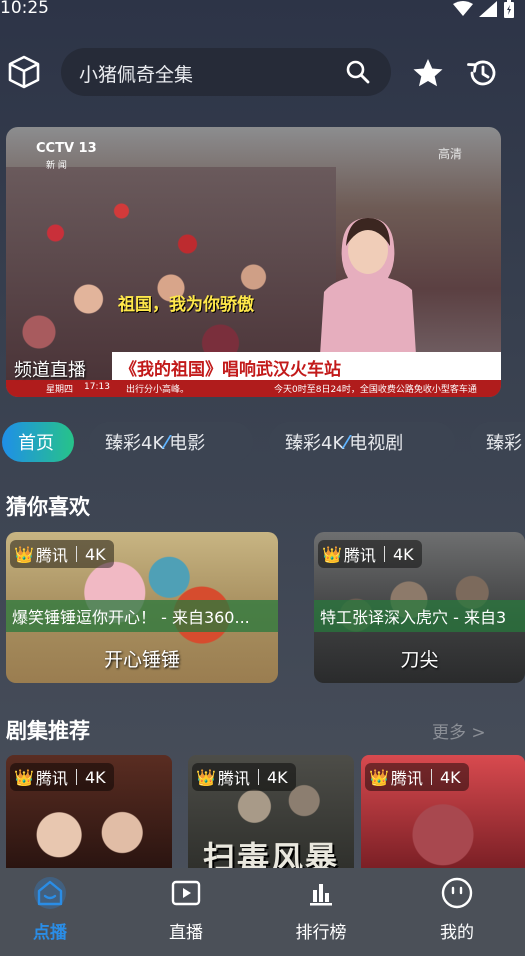 This screenshot has width=525, height=956. I want to click on wifi-icon, so click(463, 8).